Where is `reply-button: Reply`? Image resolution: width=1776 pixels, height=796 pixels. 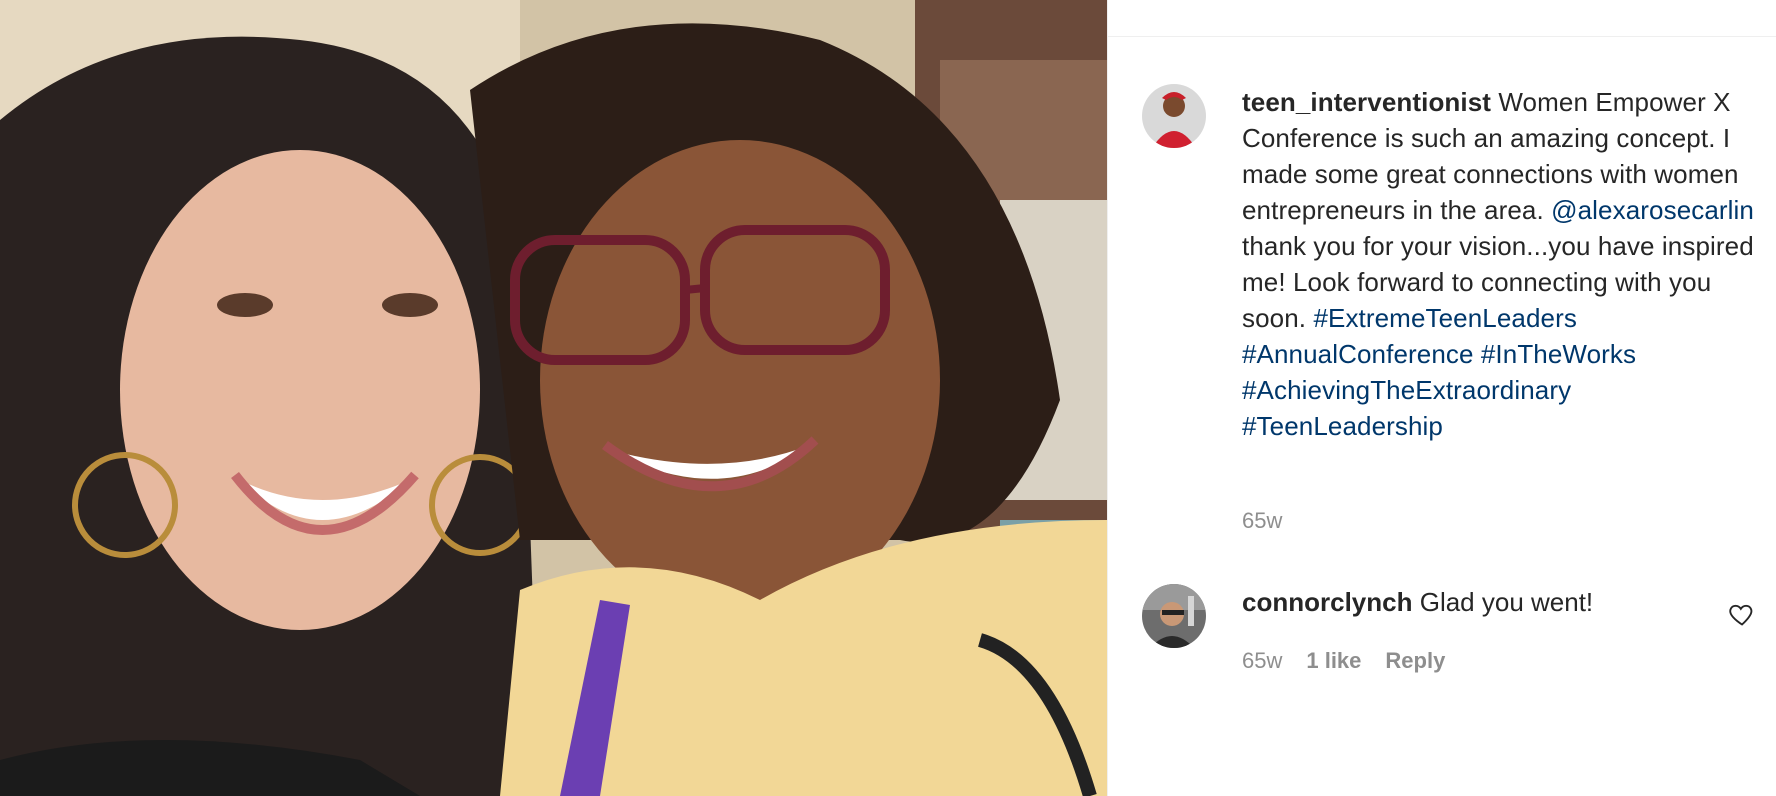
reply-button: Reply is located at coordinates (1415, 661).